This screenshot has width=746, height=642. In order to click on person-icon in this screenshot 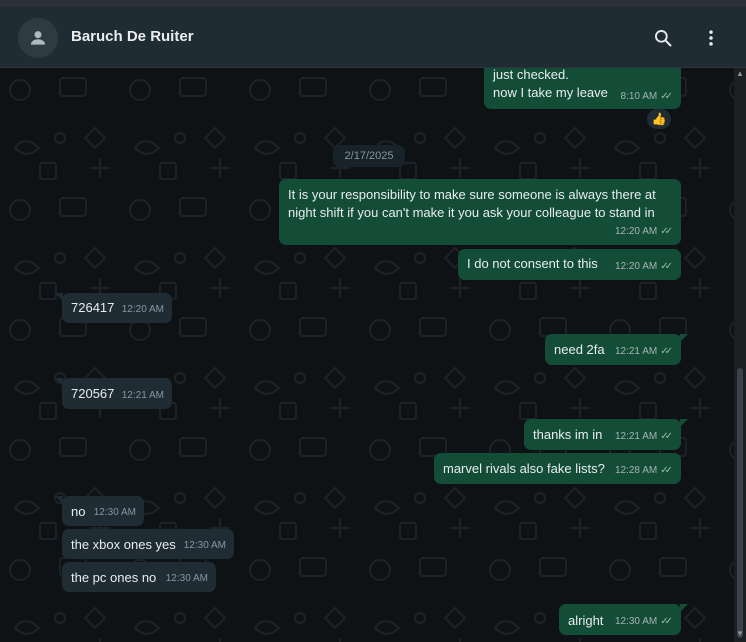, I will do `click(38, 38)`.